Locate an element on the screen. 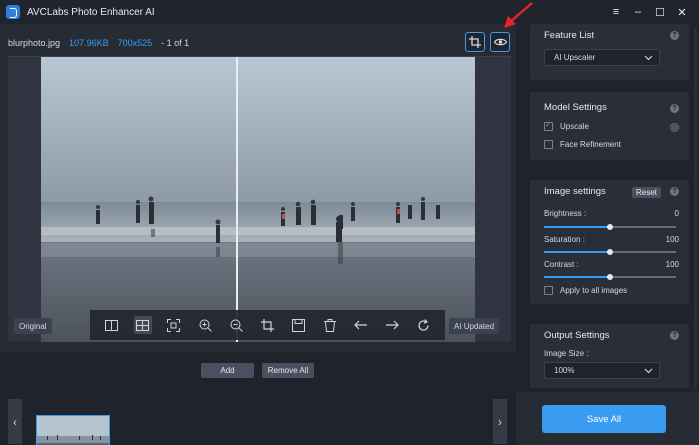 This screenshot has height=445, width=699. face-refinement-label: Face Refinement is located at coordinates (590, 144).